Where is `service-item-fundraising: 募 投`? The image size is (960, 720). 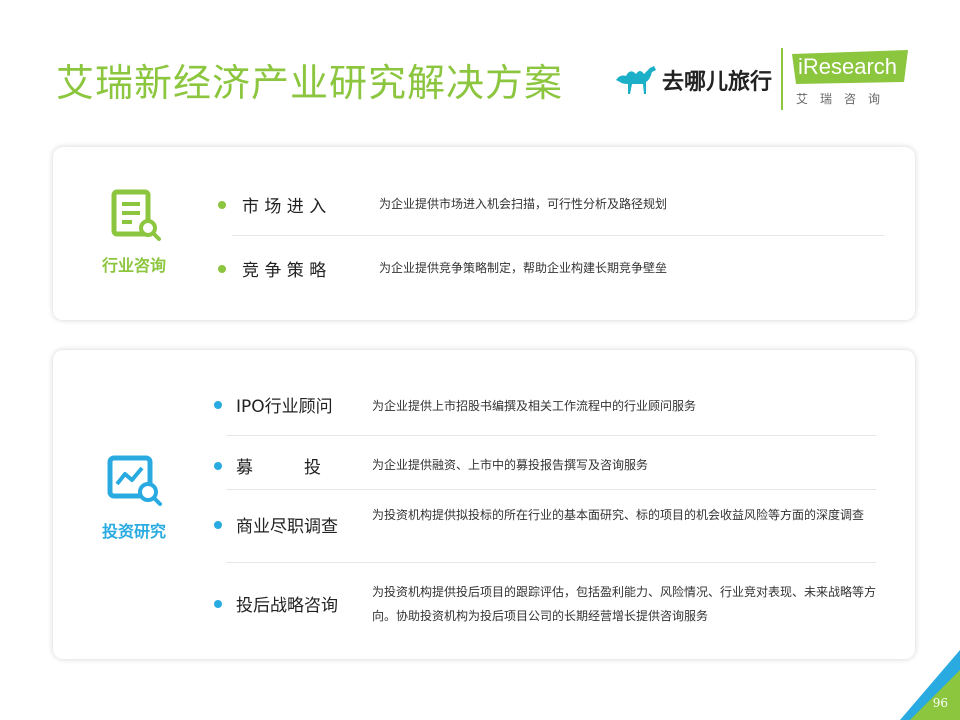
service-item-fundraising: 募 投 is located at coordinates (267, 465).